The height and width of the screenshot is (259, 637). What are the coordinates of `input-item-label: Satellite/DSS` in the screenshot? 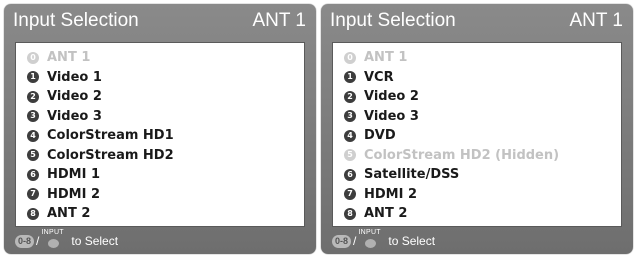 It's located at (412, 175).